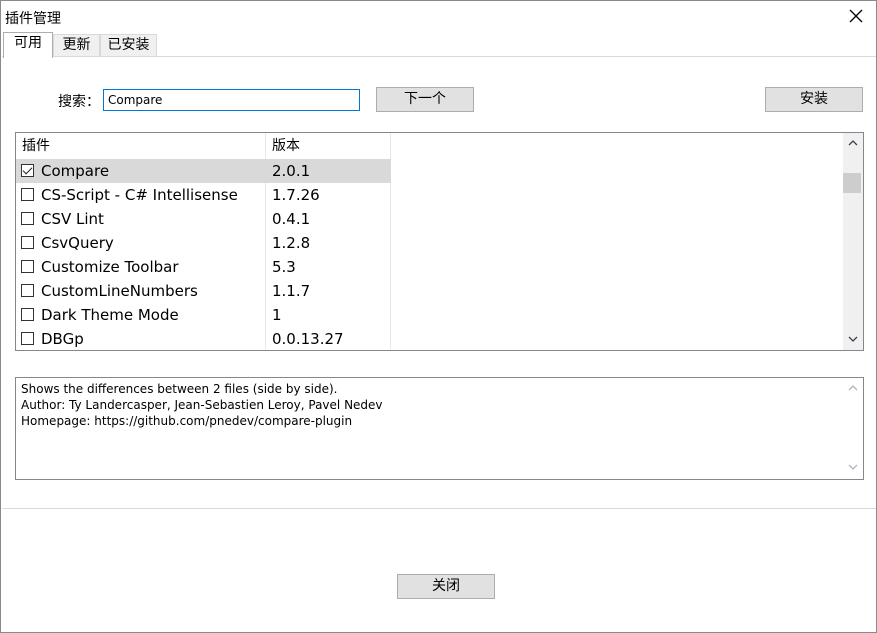  I want to click on plugin-name: Customize Toolbar, so click(110, 267).